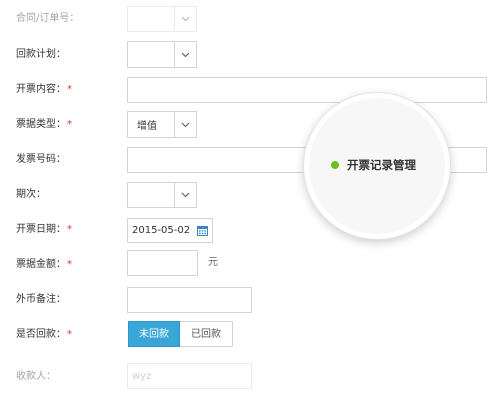  What do you see at coordinates (162, 263) in the screenshot?
I see `invoice-amount-input` at bounding box center [162, 263].